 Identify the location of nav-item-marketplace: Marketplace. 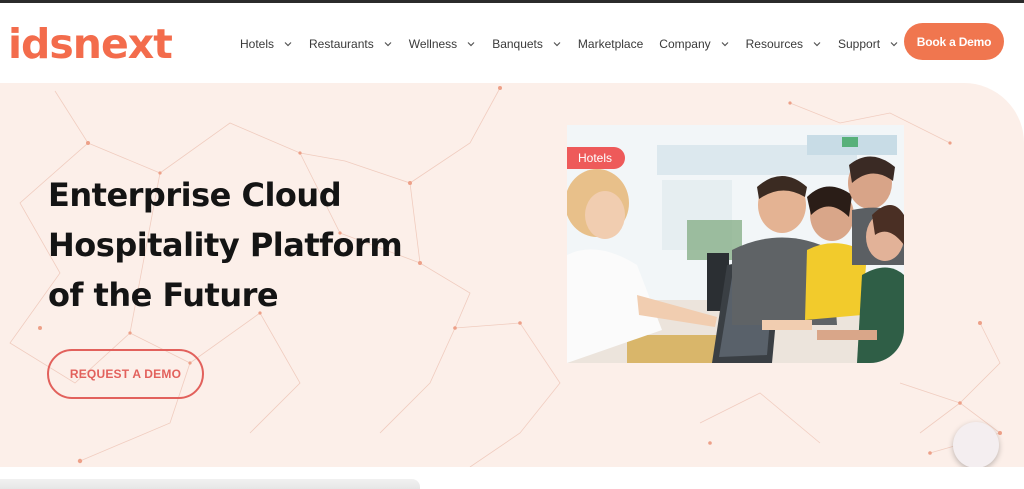
(610, 44).